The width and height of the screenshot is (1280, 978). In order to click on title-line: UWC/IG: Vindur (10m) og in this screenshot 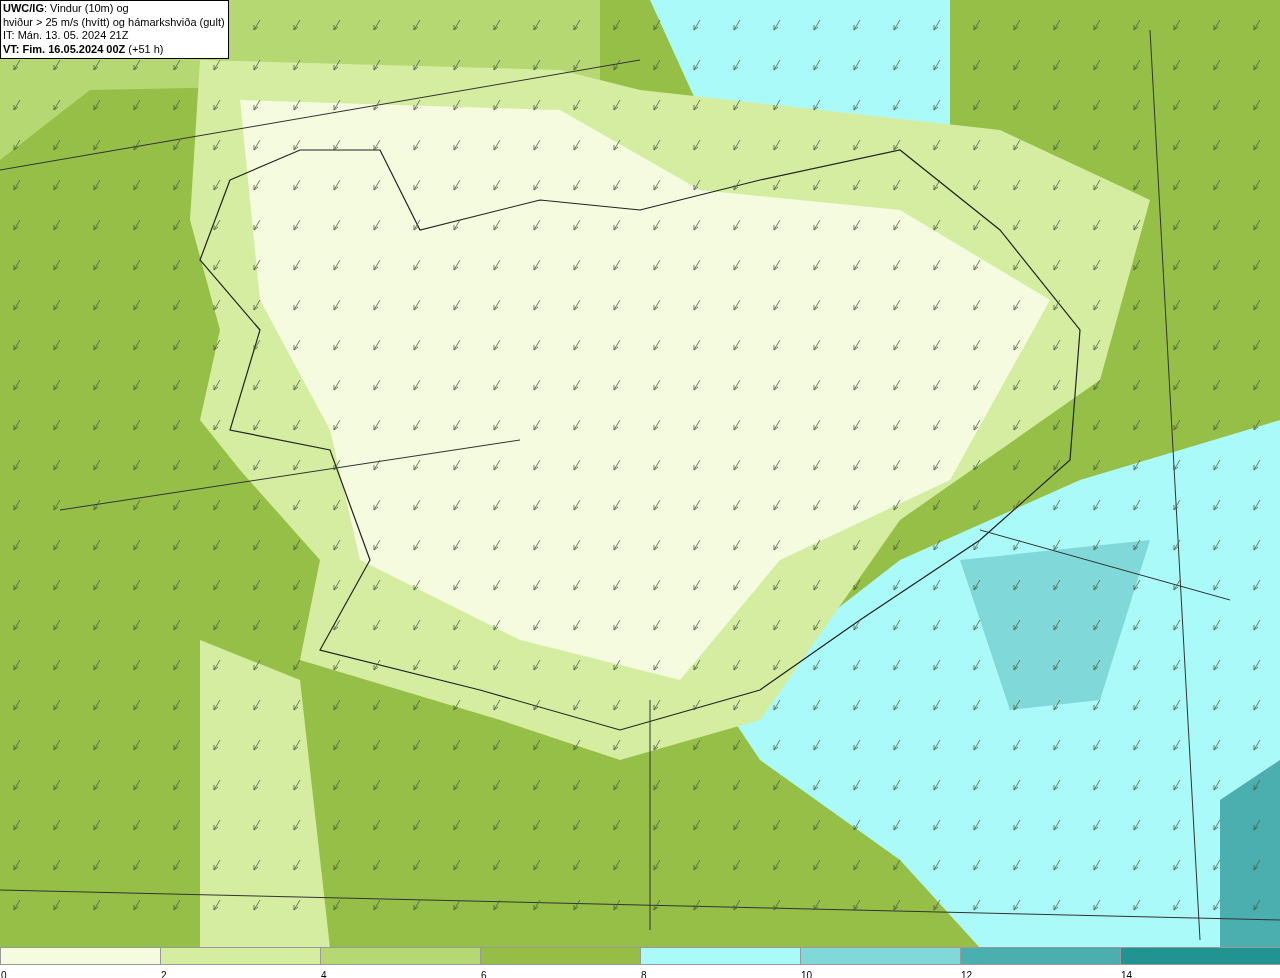, I will do `click(66, 9)`.